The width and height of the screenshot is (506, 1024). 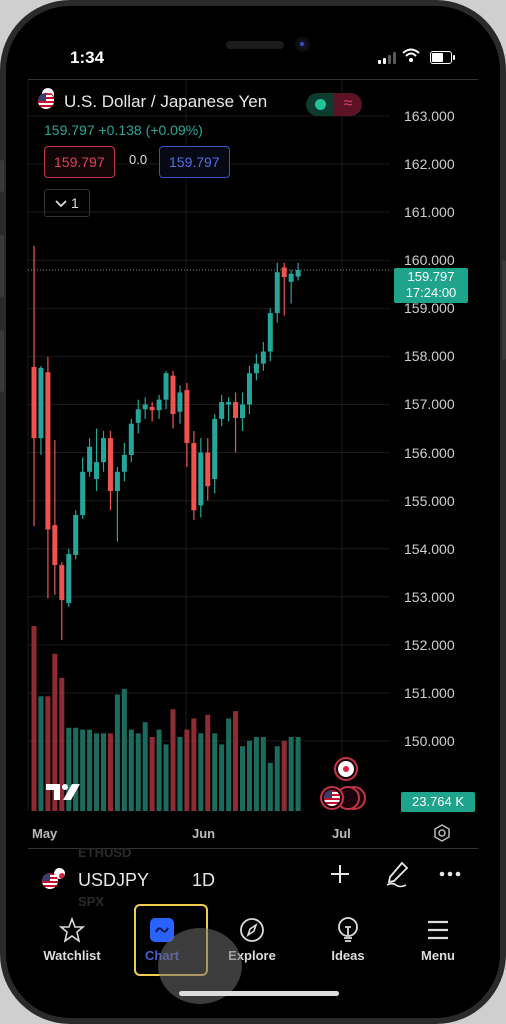 What do you see at coordinates (75, 203) in the screenshot?
I see `indicator-count: 1` at bounding box center [75, 203].